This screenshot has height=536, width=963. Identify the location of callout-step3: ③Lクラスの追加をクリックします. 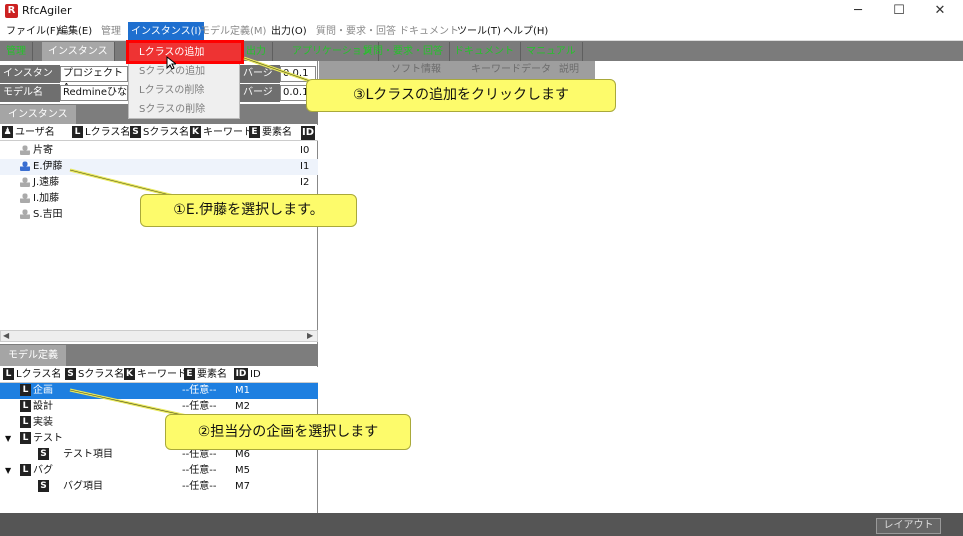
(461, 95).